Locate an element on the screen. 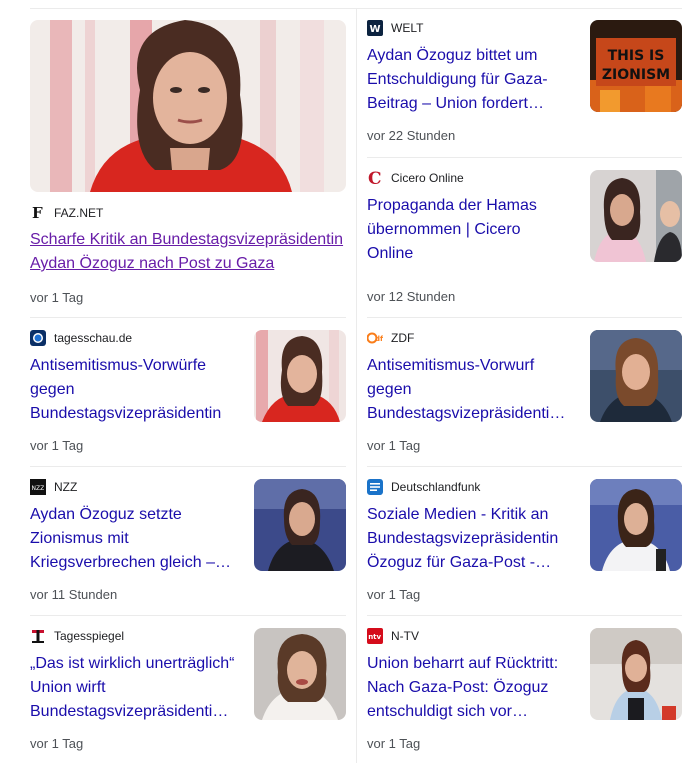 The width and height of the screenshot is (698, 763). source-name: Tagesspiegel is located at coordinates (89, 636).